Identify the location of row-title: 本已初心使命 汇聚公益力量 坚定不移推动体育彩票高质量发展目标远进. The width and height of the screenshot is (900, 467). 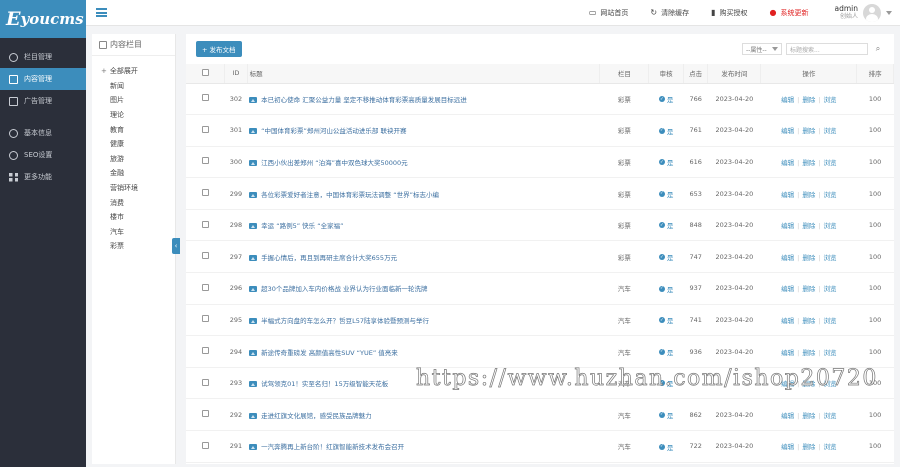
(364, 100).